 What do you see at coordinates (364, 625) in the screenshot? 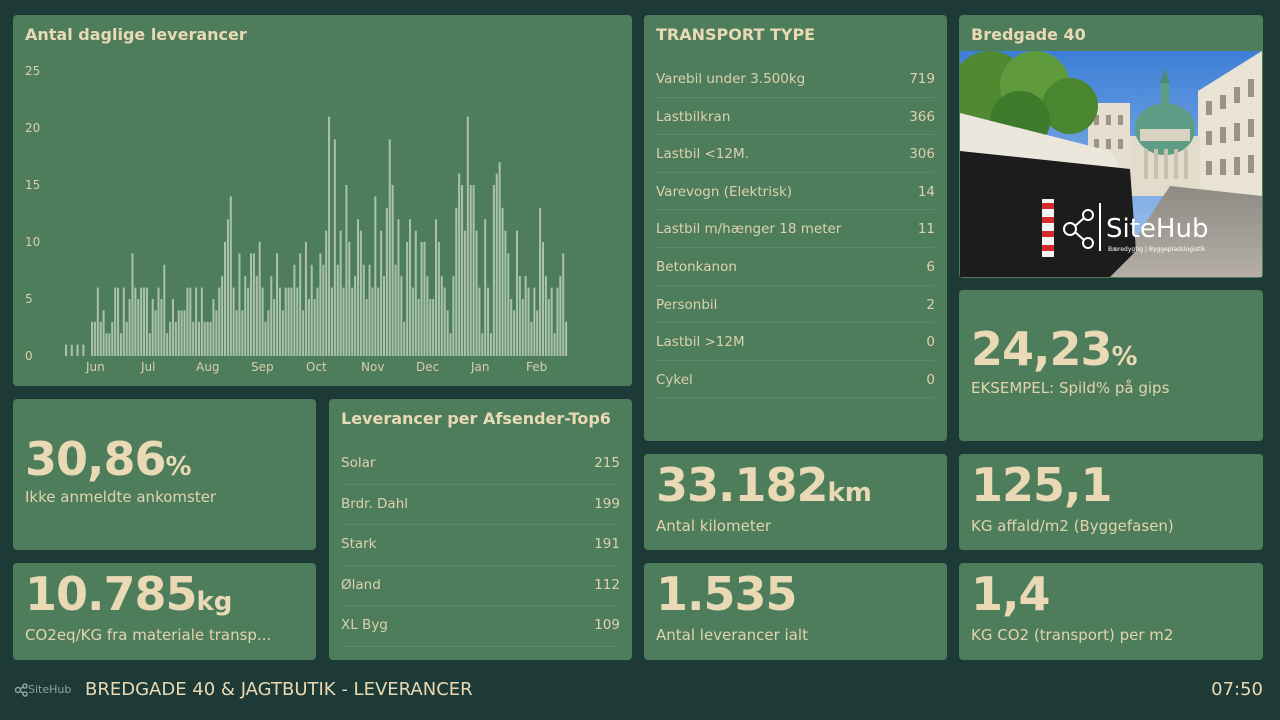
I see `afsender-label: XL Byg` at bounding box center [364, 625].